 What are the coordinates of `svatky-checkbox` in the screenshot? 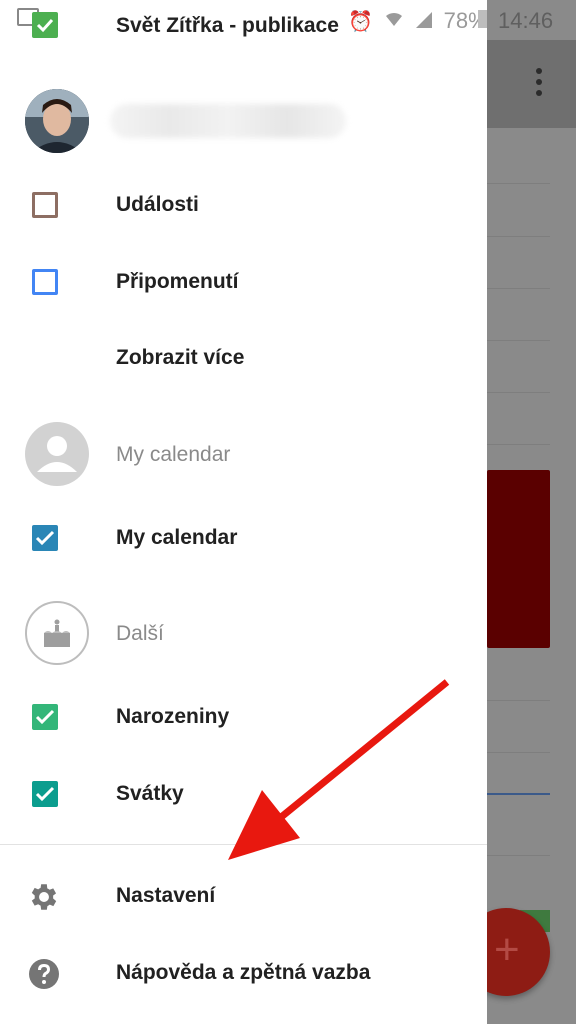 It's located at (45, 794).